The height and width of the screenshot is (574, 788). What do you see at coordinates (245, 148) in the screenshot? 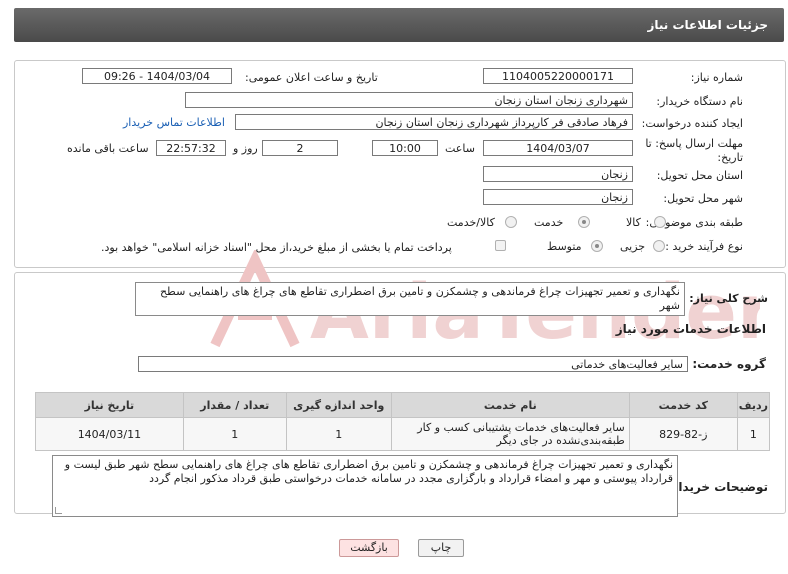
I see `days-label: روز و` at bounding box center [245, 148].